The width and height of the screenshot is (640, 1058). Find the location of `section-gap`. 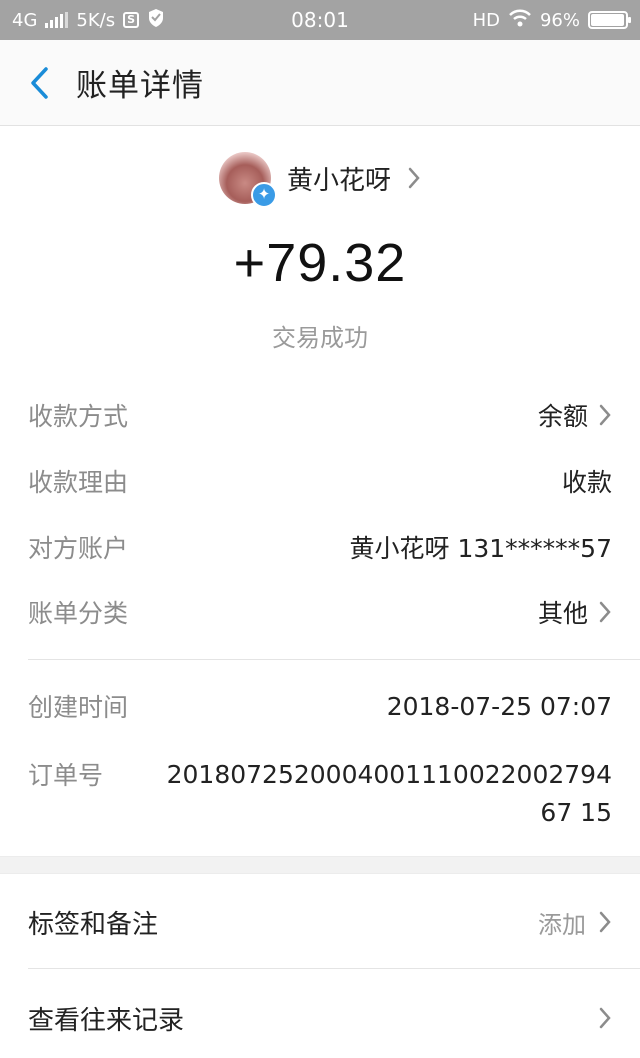

section-gap is located at coordinates (320, 865).